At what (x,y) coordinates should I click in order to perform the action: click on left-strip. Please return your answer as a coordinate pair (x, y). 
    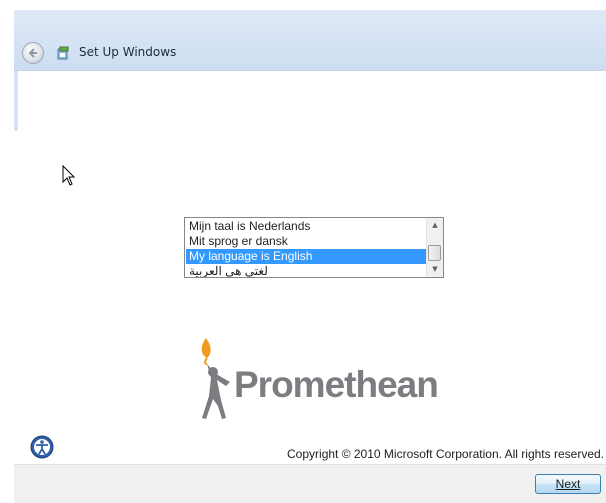
    Looking at the image, I should click on (16, 101).